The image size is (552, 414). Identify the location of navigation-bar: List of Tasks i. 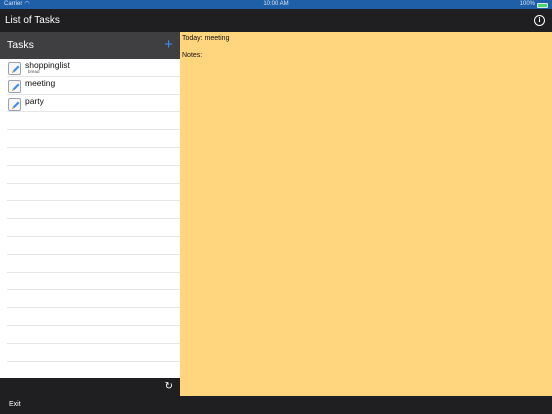
(276, 20).